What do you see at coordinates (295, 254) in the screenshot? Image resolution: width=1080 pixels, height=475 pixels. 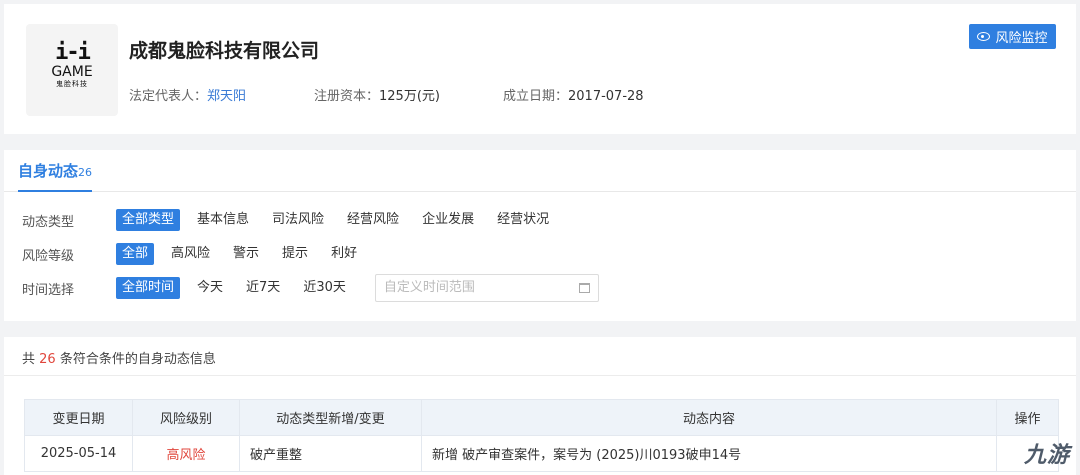 I see `risk-option-notice: 提示` at bounding box center [295, 254].